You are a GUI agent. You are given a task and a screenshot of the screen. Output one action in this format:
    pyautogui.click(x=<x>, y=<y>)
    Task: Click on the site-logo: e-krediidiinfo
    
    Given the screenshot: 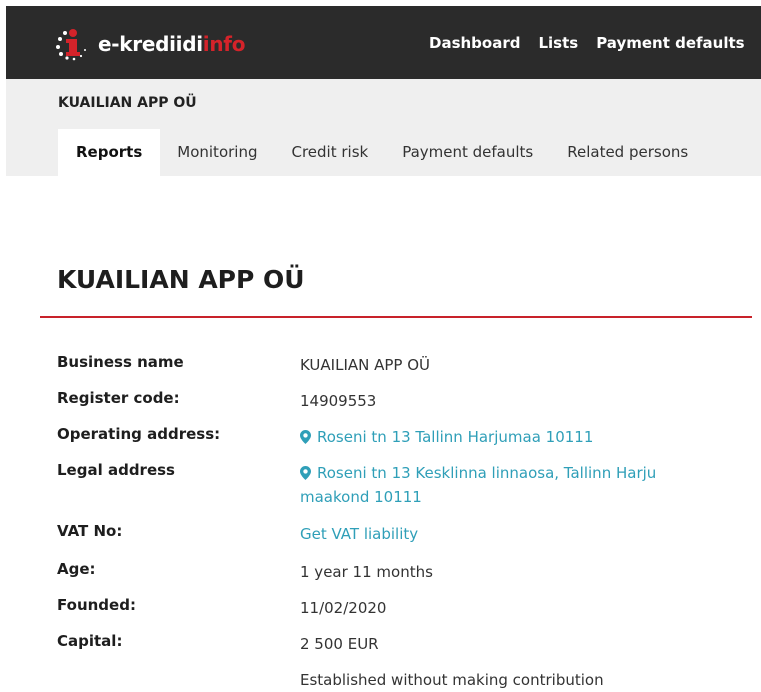 What is the action you would take?
    pyautogui.click(x=149, y=44)
    